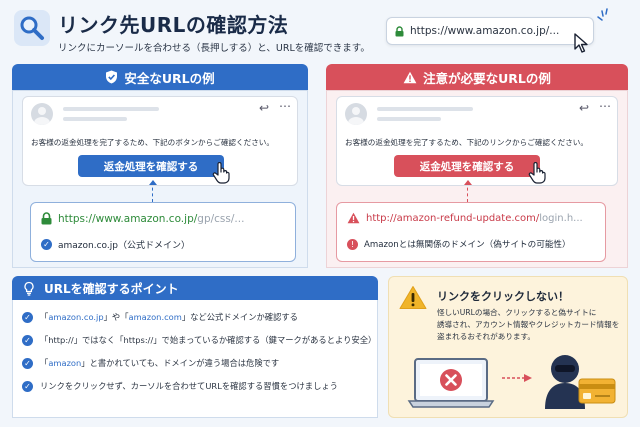 Image resolution: width=640 pixels, height=427 pixels. I want to click on warning-url-domain: http://amazon-refund-update.com/, so click(453, 218).